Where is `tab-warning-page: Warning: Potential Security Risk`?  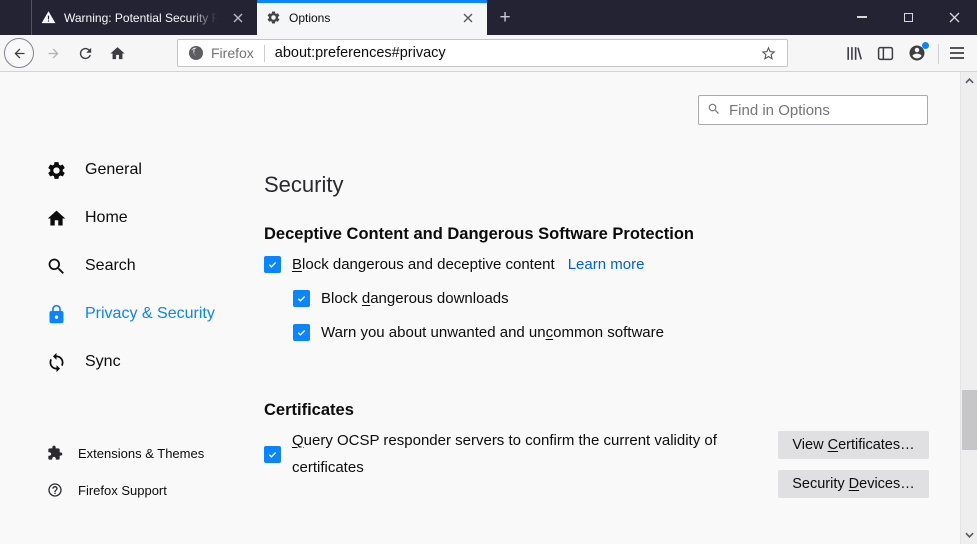 tab-warning-page: Warning: Potential Security Risk is located at coordinates (144, 17).